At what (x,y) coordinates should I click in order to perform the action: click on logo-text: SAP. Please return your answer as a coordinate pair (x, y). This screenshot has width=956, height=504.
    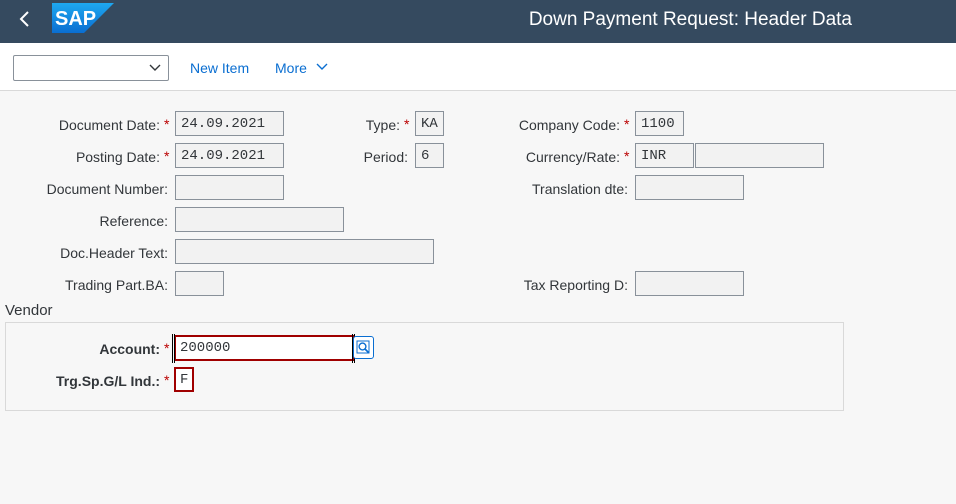
    Looking at the image, I should click on (75, 19).